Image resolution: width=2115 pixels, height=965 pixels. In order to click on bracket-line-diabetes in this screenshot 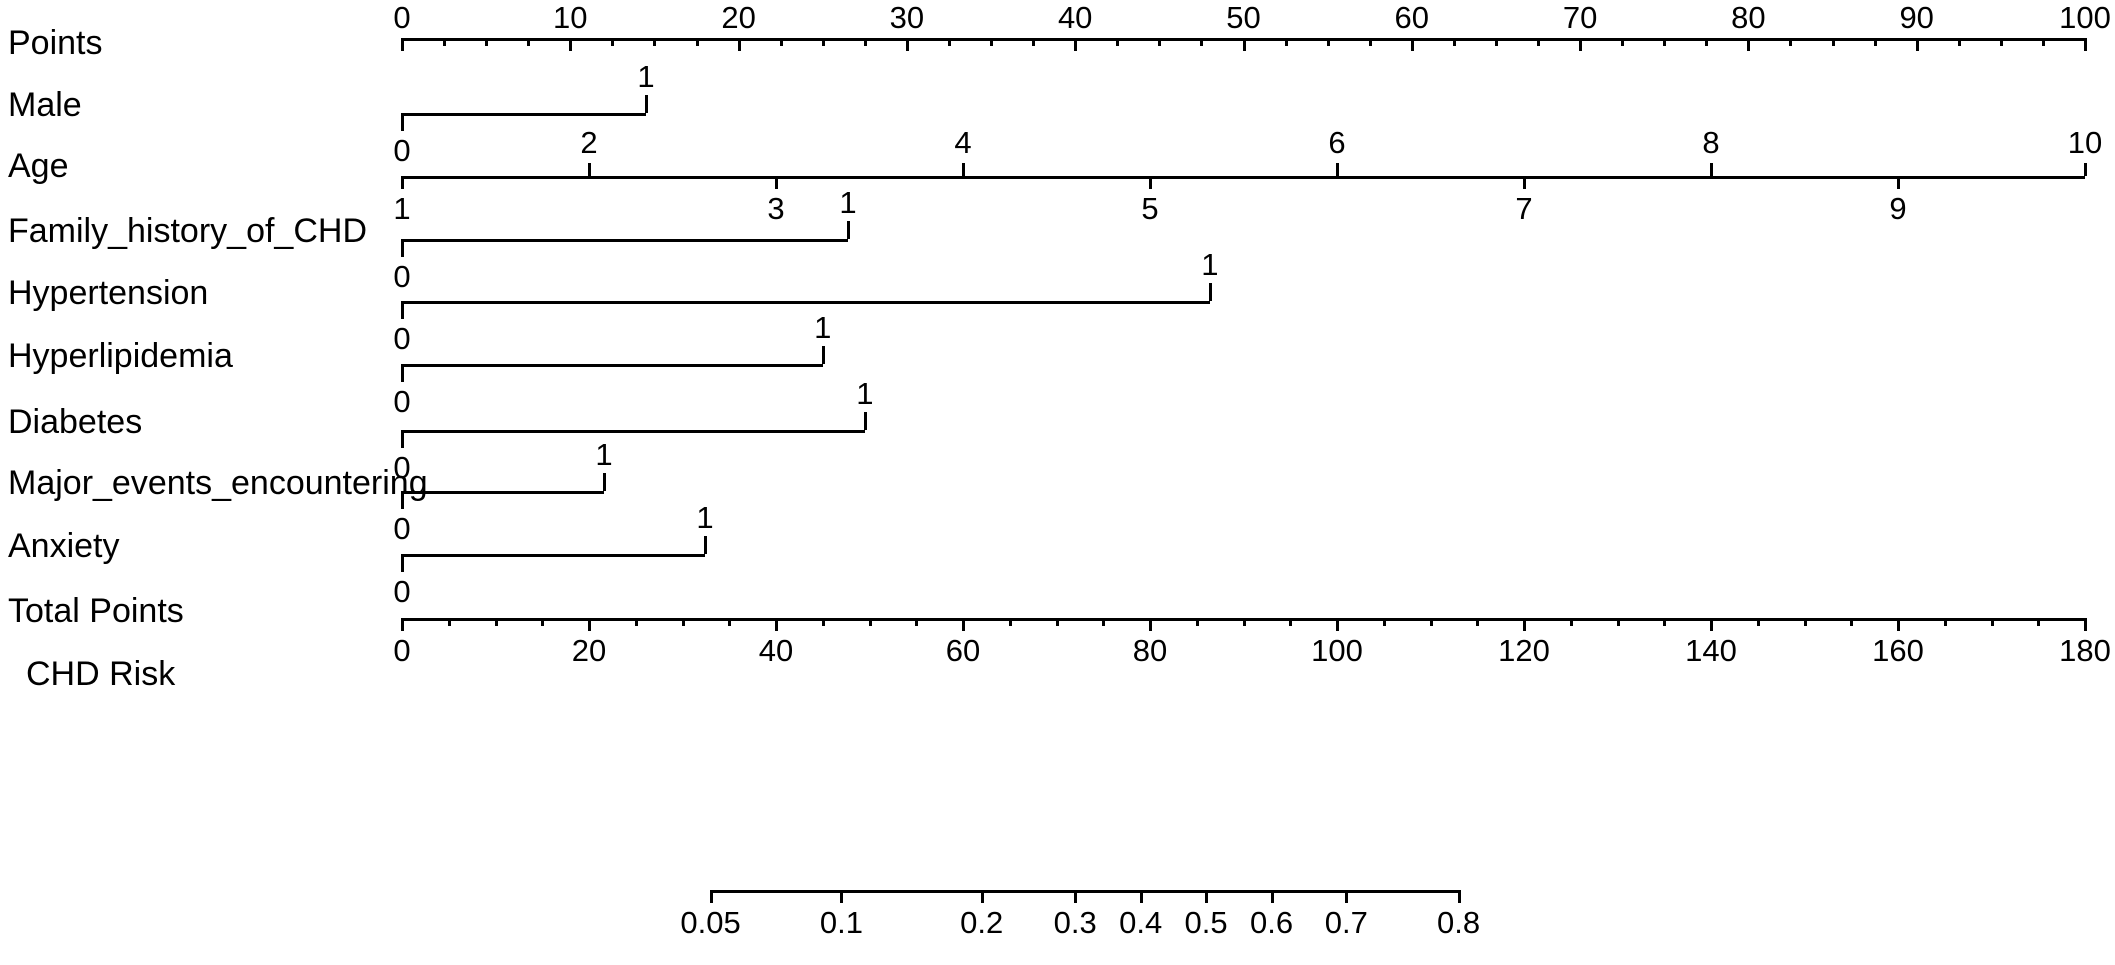, I will do `click(633, 431)`.